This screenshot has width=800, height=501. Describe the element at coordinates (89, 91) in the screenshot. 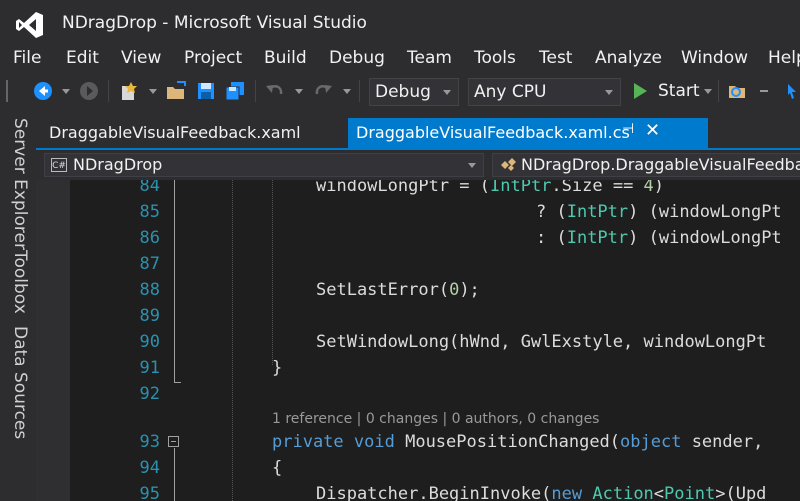

I see `navigate-forward-icon` at that location.